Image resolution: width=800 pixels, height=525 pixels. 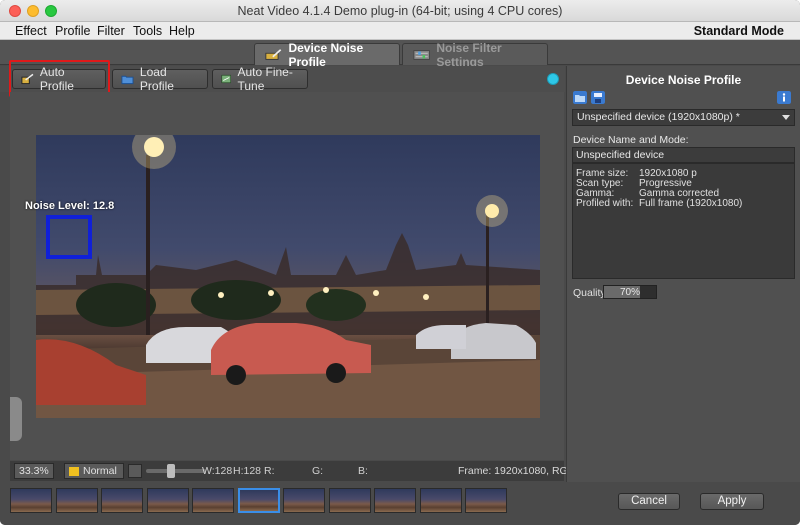 What do you see at coordinates (732, 501) in the screenshot?
I see `apply-button: Apply` at bounding box center [732, 501].